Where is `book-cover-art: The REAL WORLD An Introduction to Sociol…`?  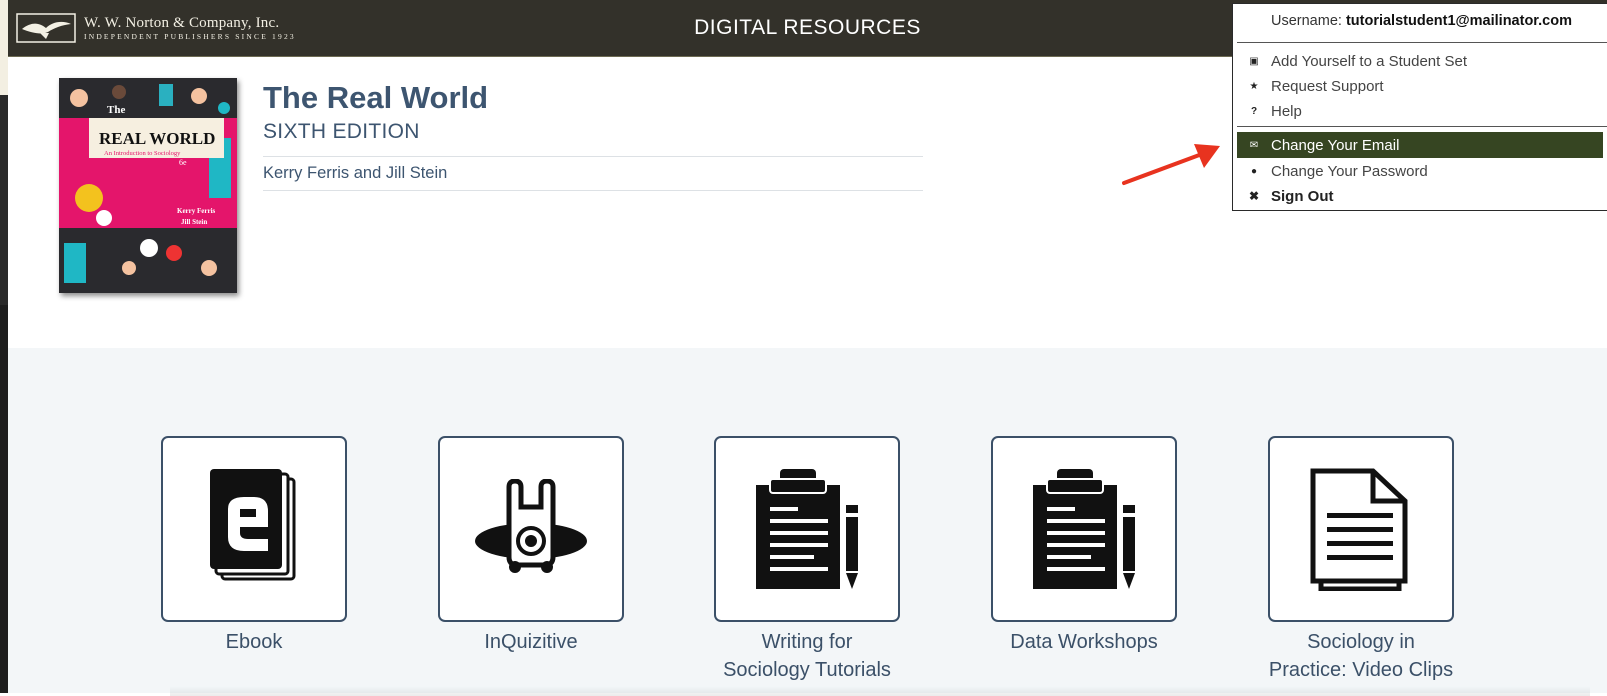 book-cover-art: The REAL WORLD An Introduction to Sociol… is located at coordinates (148, 185).